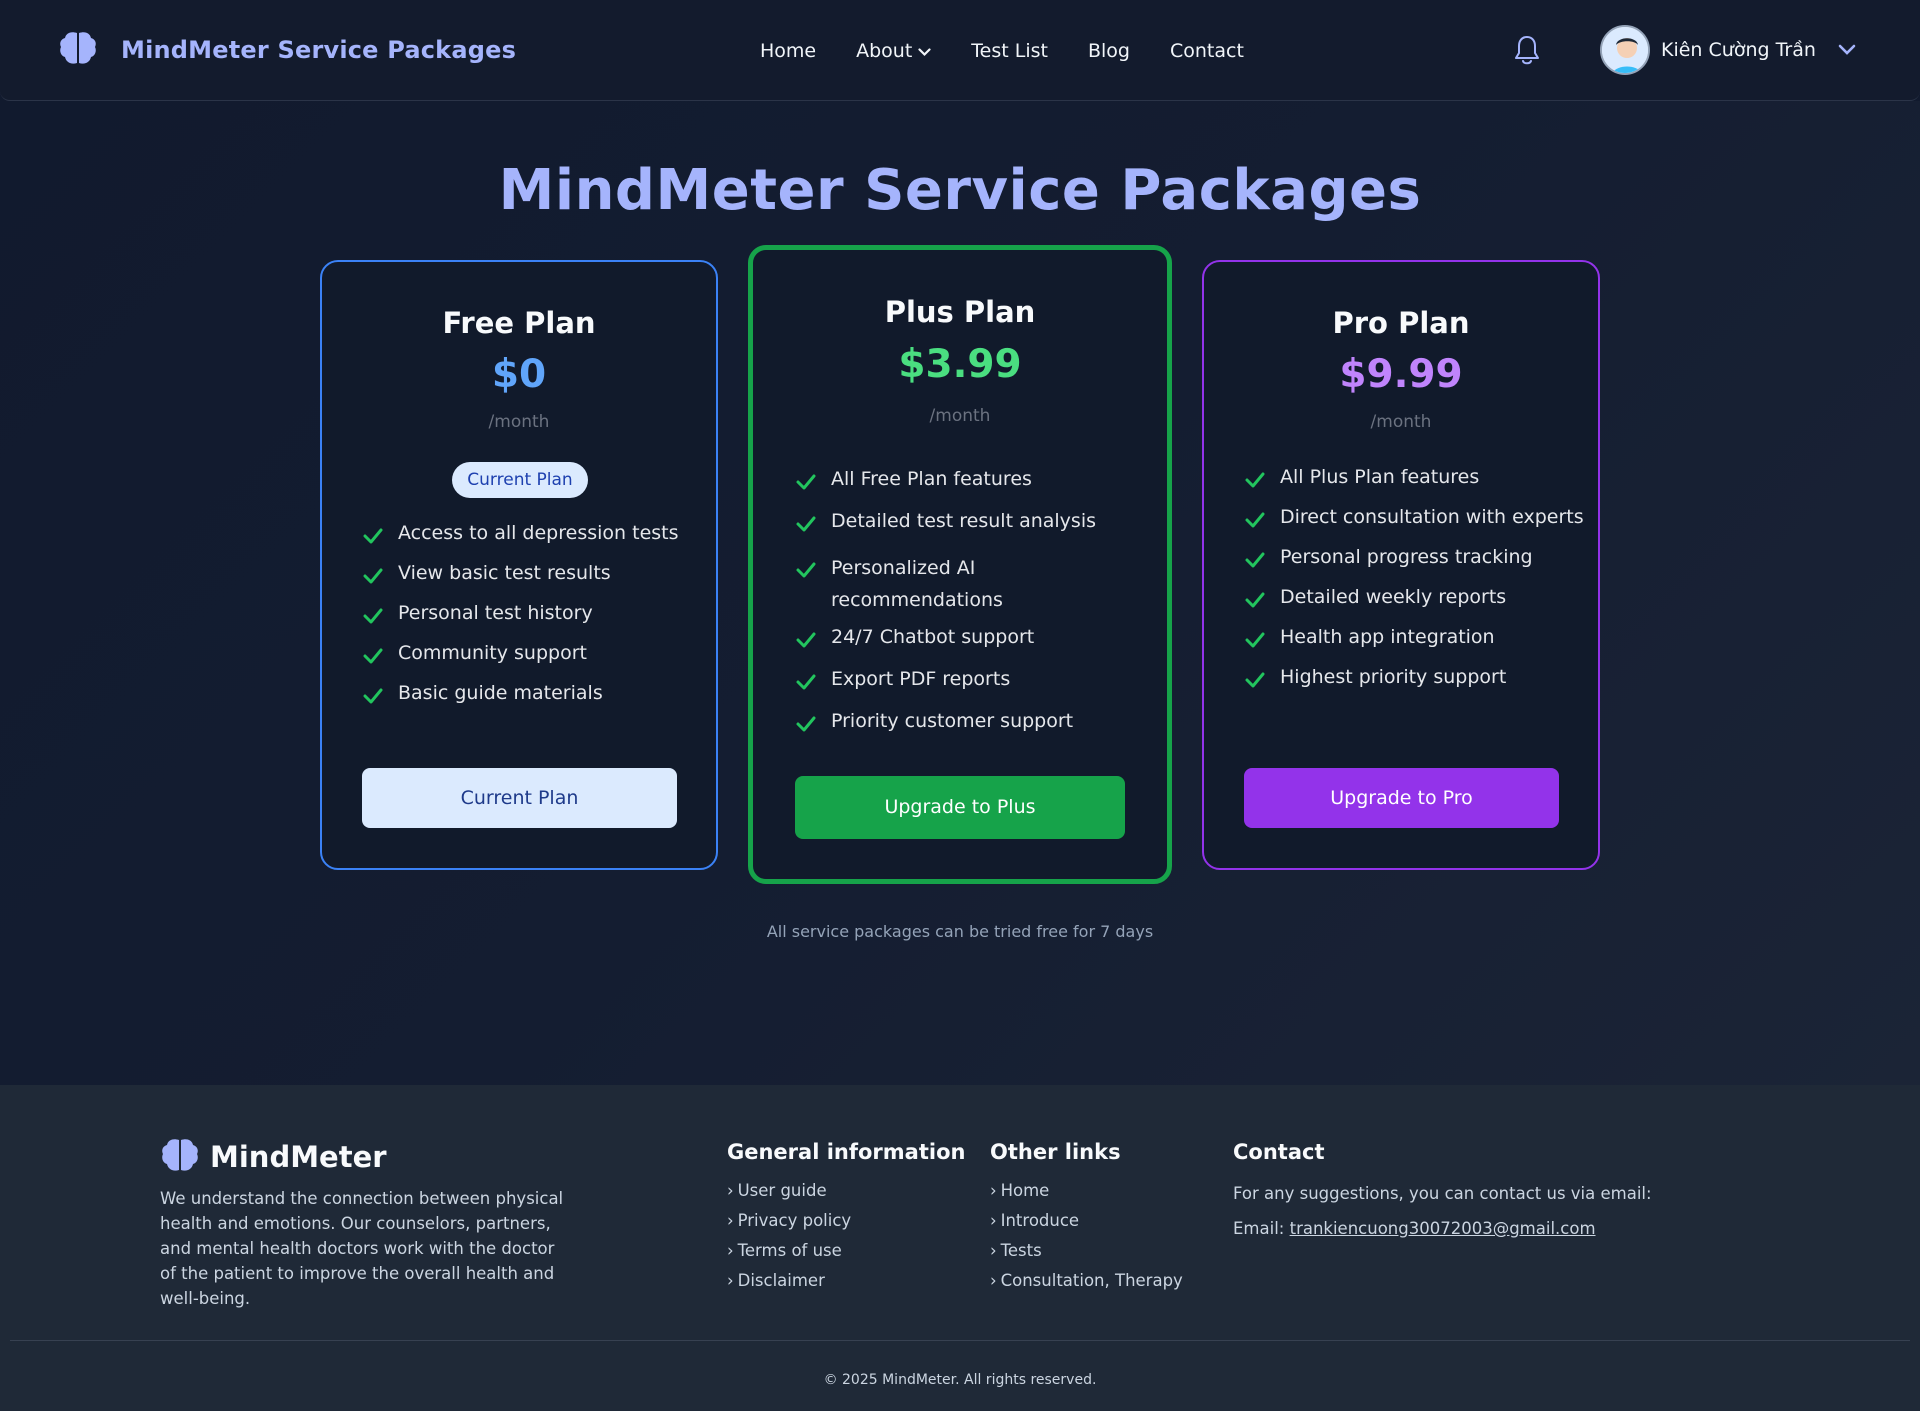  I want to click on plan-price: $9.99, so click(1401, 374).